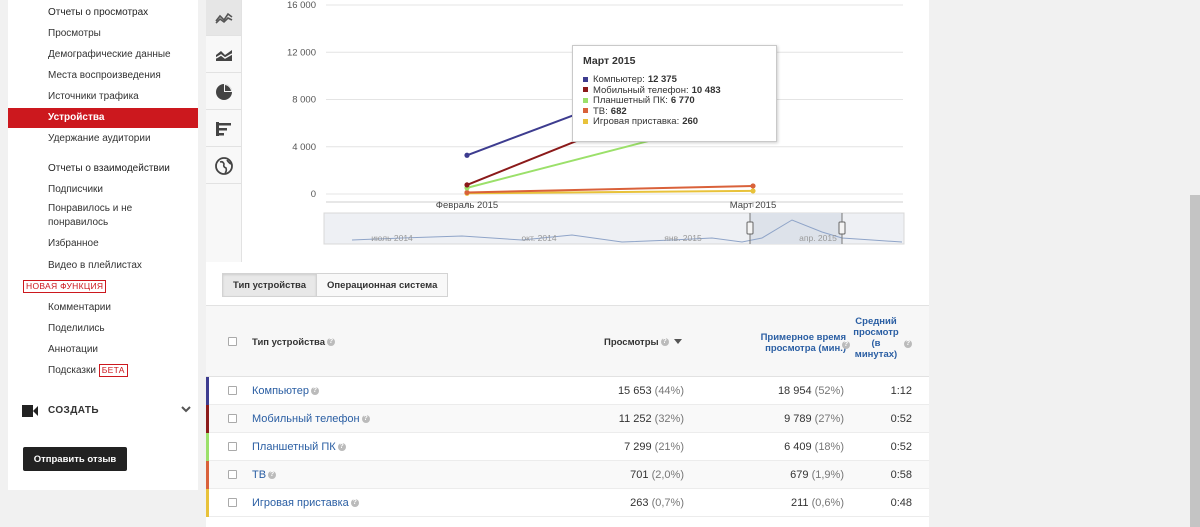 The height and width of the screenshot is (527, 1200). I want to click on table-row: Планшетный ПК? 7 299 (21%) 6 409 (18%) 0:52, so click(567, 447).